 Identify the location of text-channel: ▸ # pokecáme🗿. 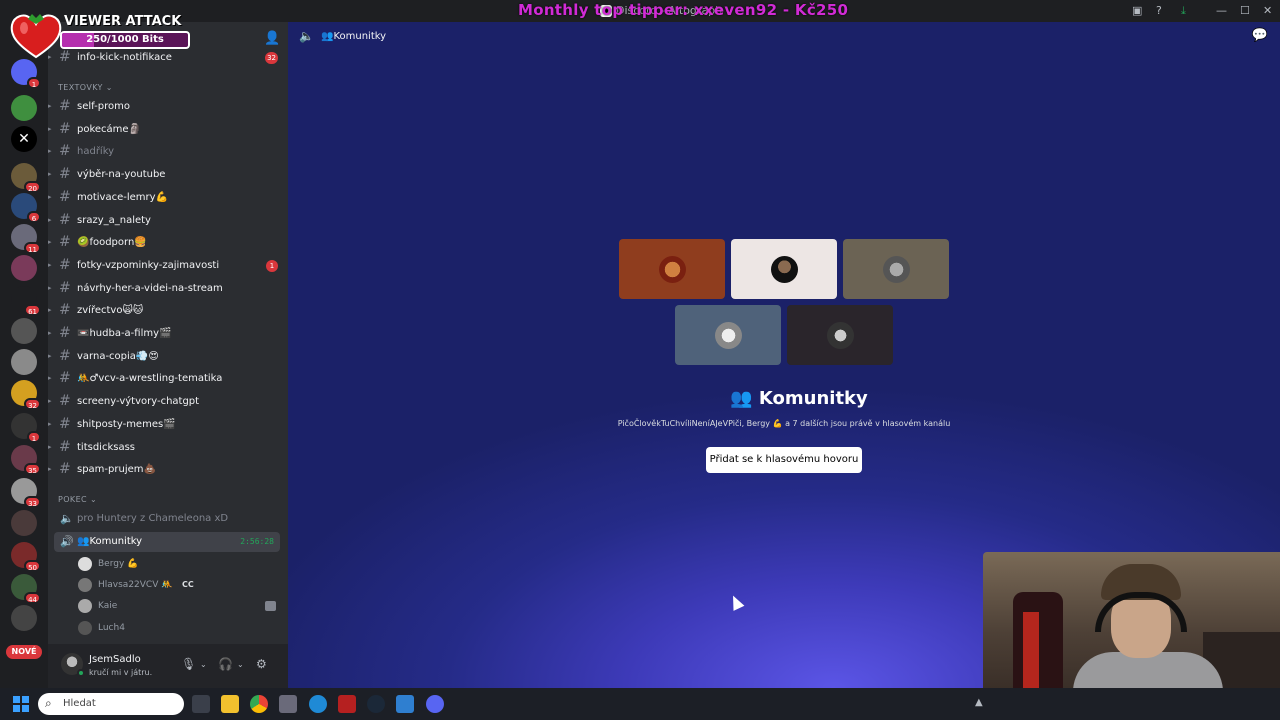
(166, 130).